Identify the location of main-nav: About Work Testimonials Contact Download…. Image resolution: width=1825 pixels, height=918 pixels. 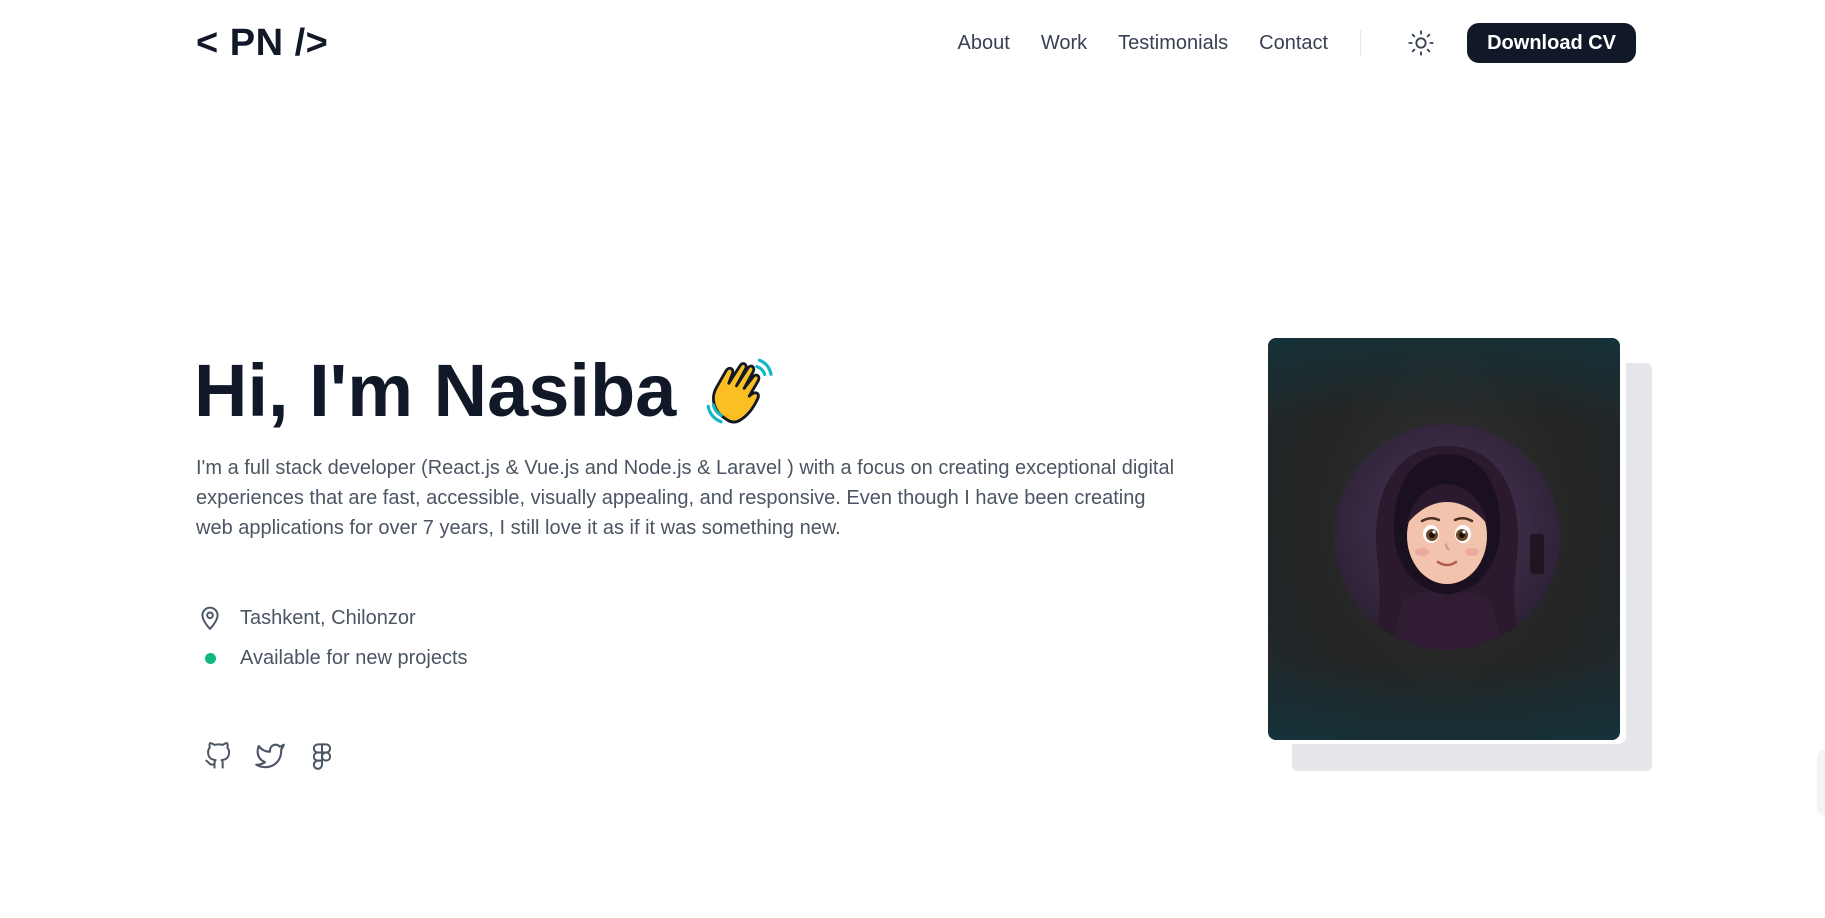
(1297, 43).